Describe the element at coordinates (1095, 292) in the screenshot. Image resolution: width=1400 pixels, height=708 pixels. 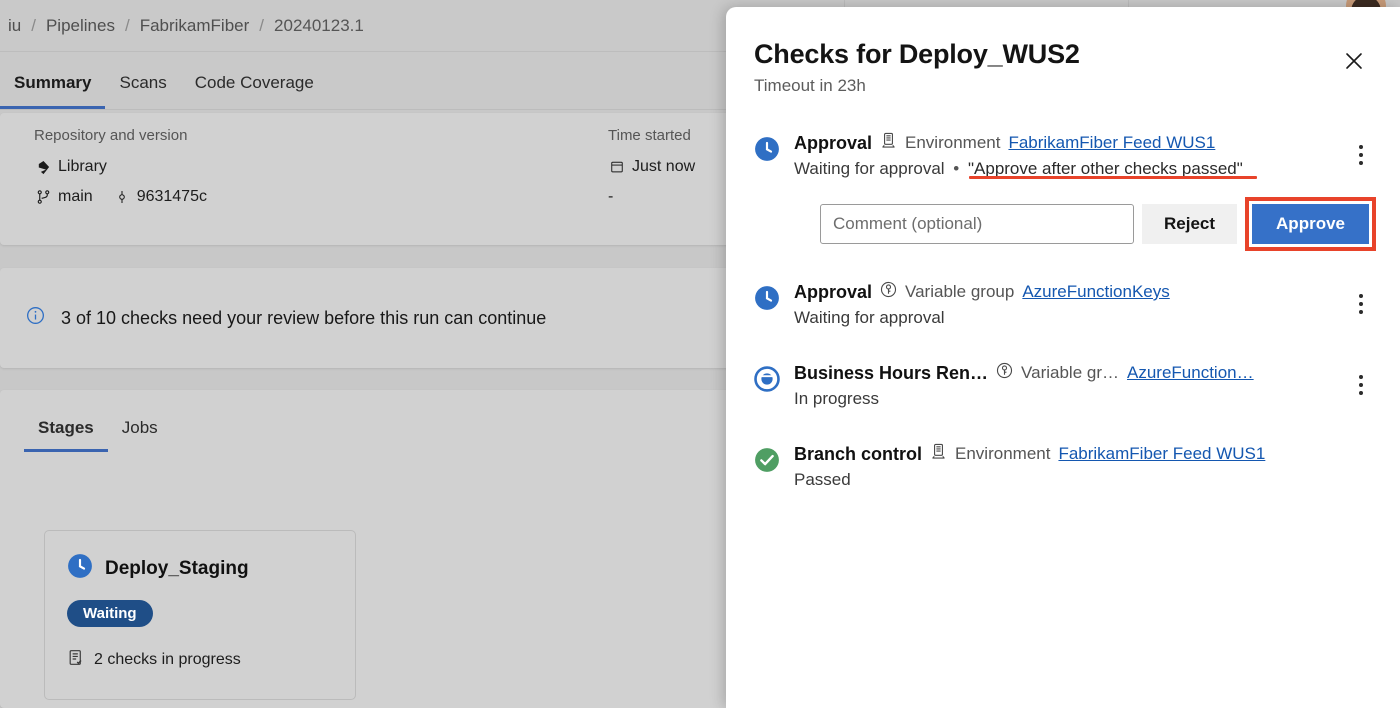
I see `resource-link: AzureFunctionKeys` at that location.